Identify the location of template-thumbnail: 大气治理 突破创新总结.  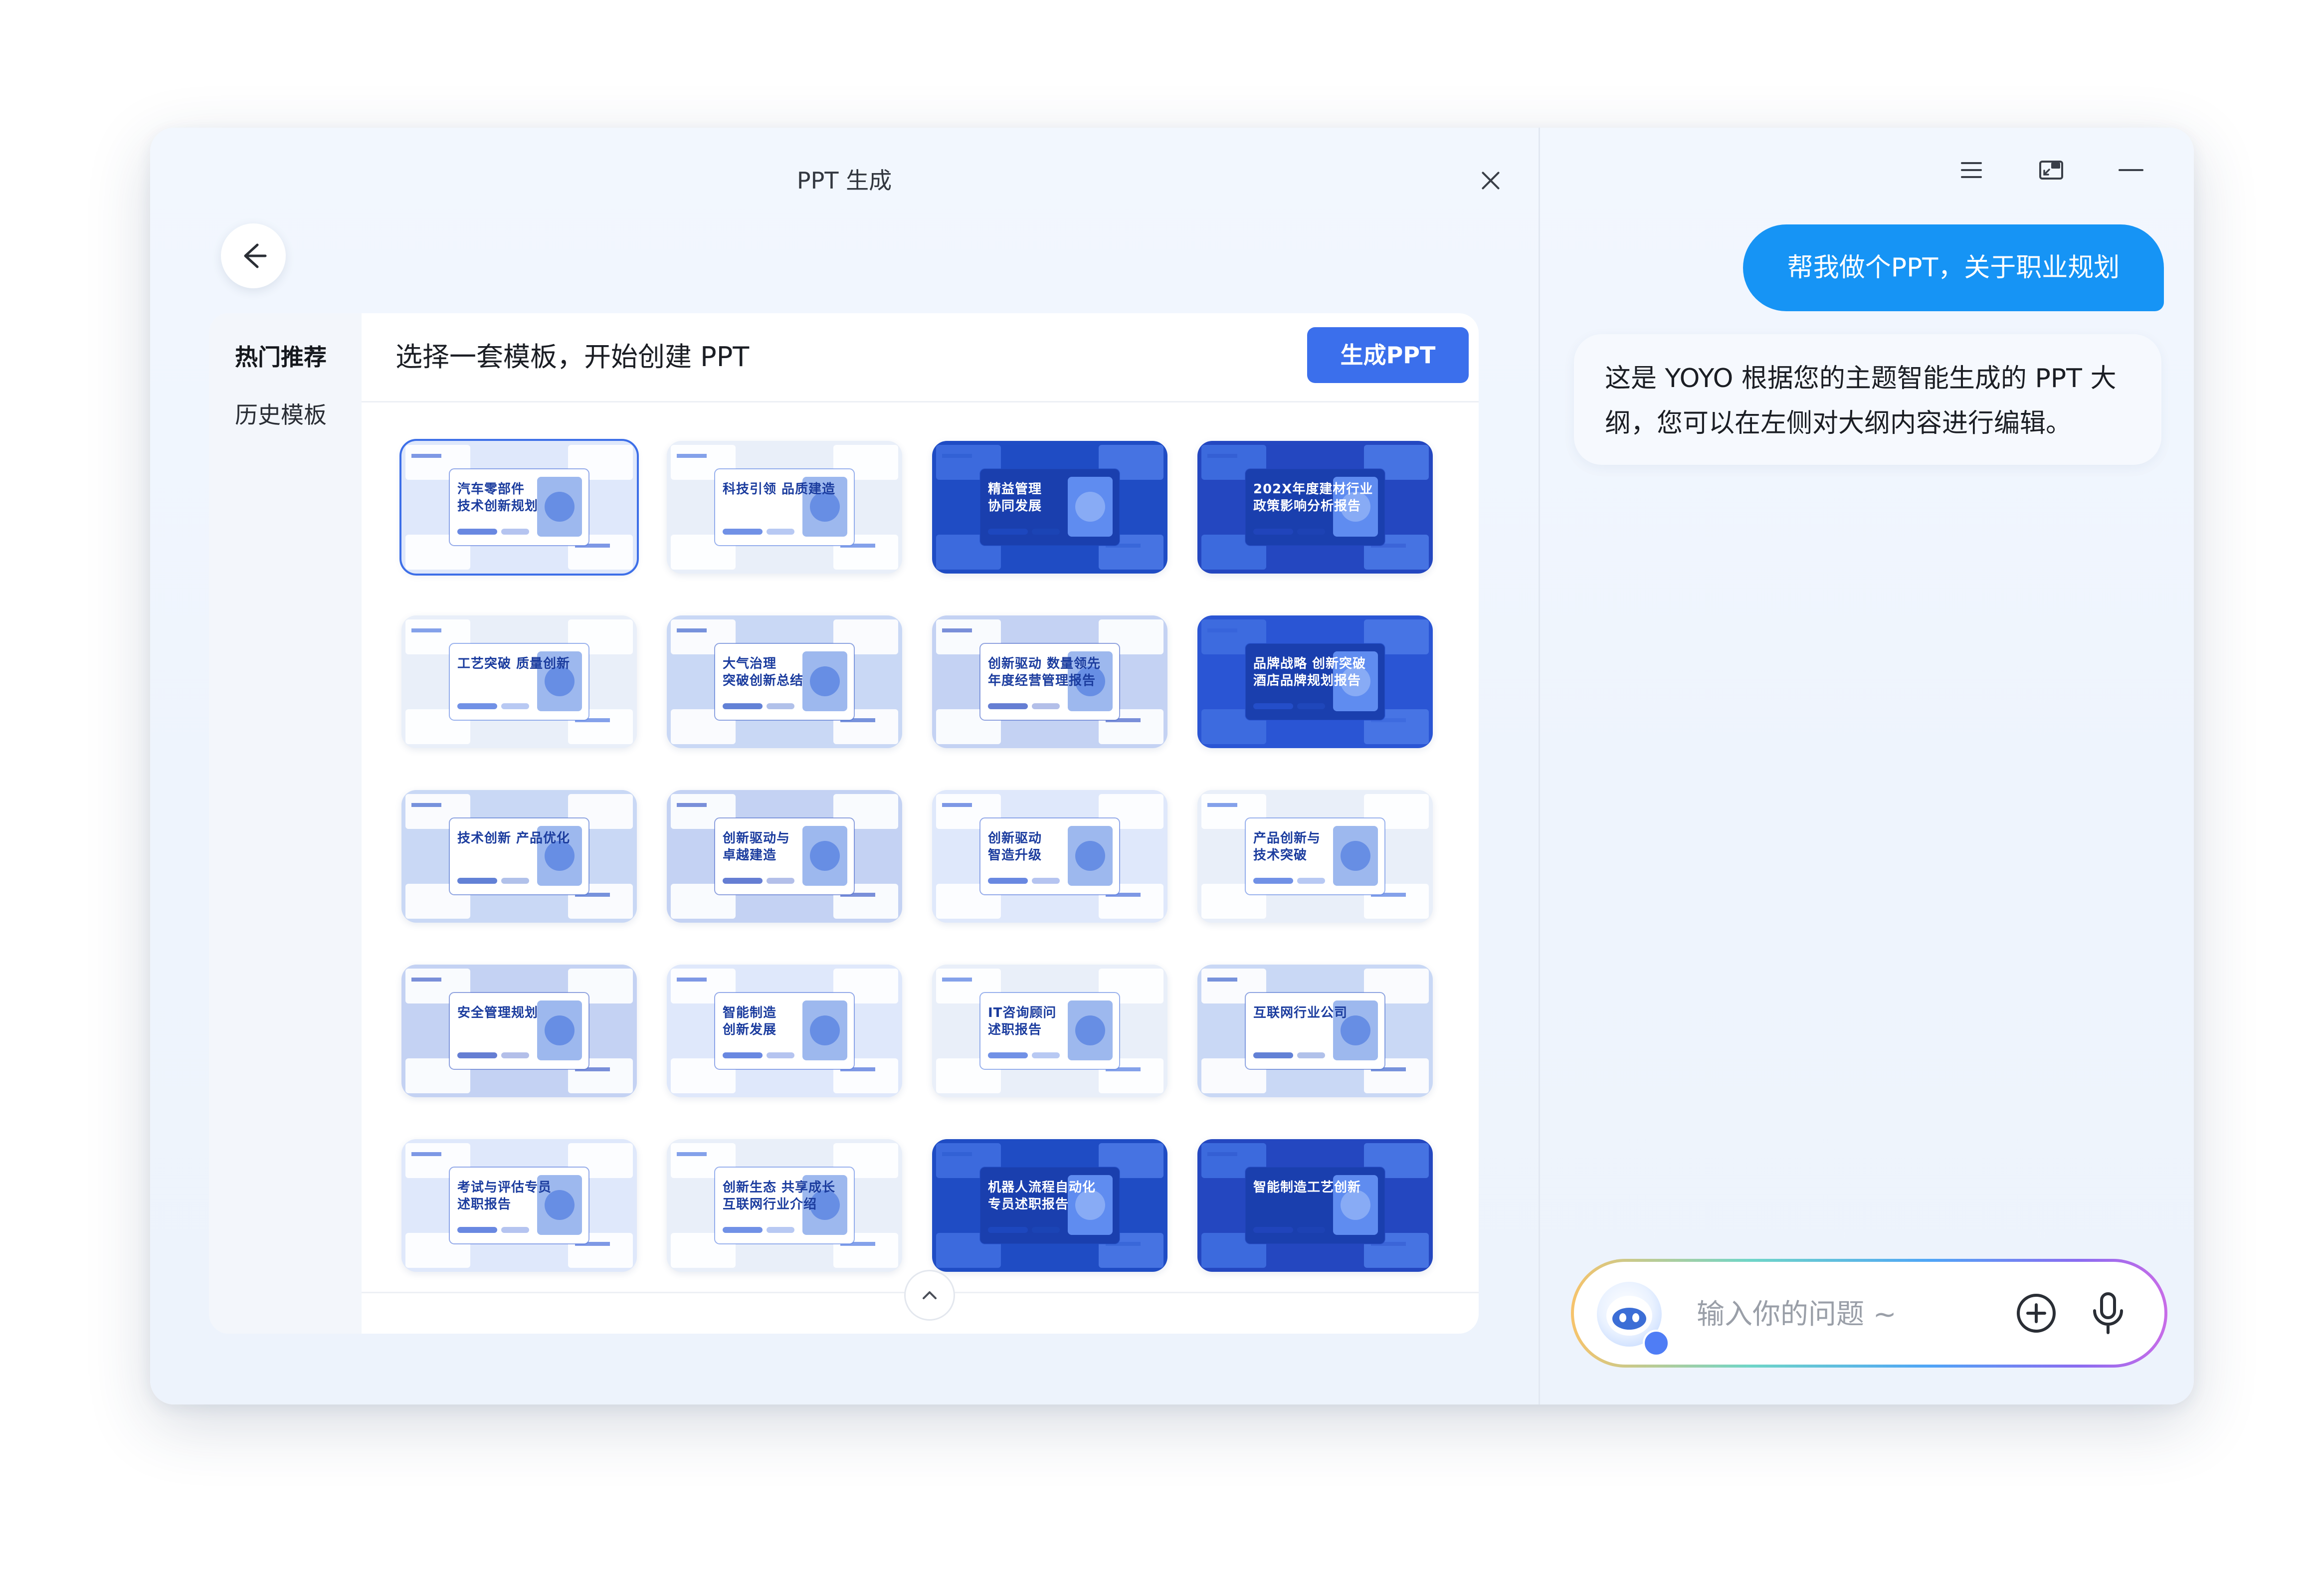
(784, 681).